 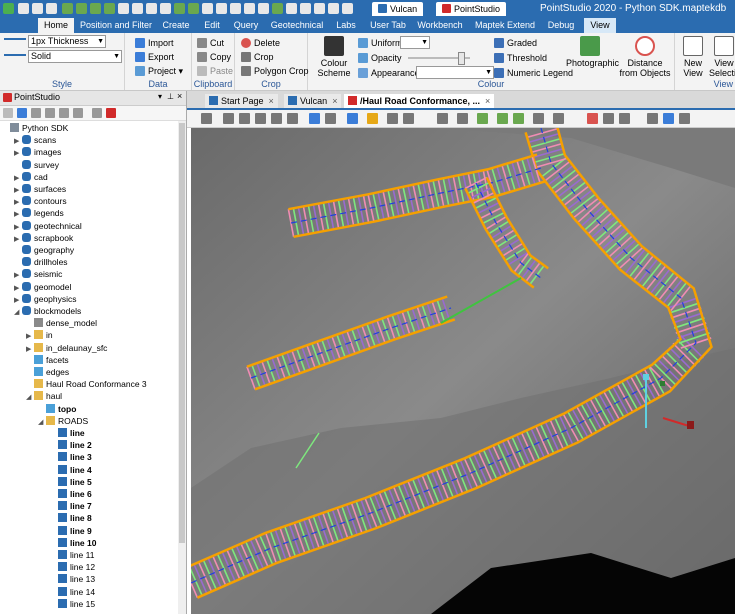 I want to click on context-tab-pointstudio: PointStudio, so click(x=471, y=10).